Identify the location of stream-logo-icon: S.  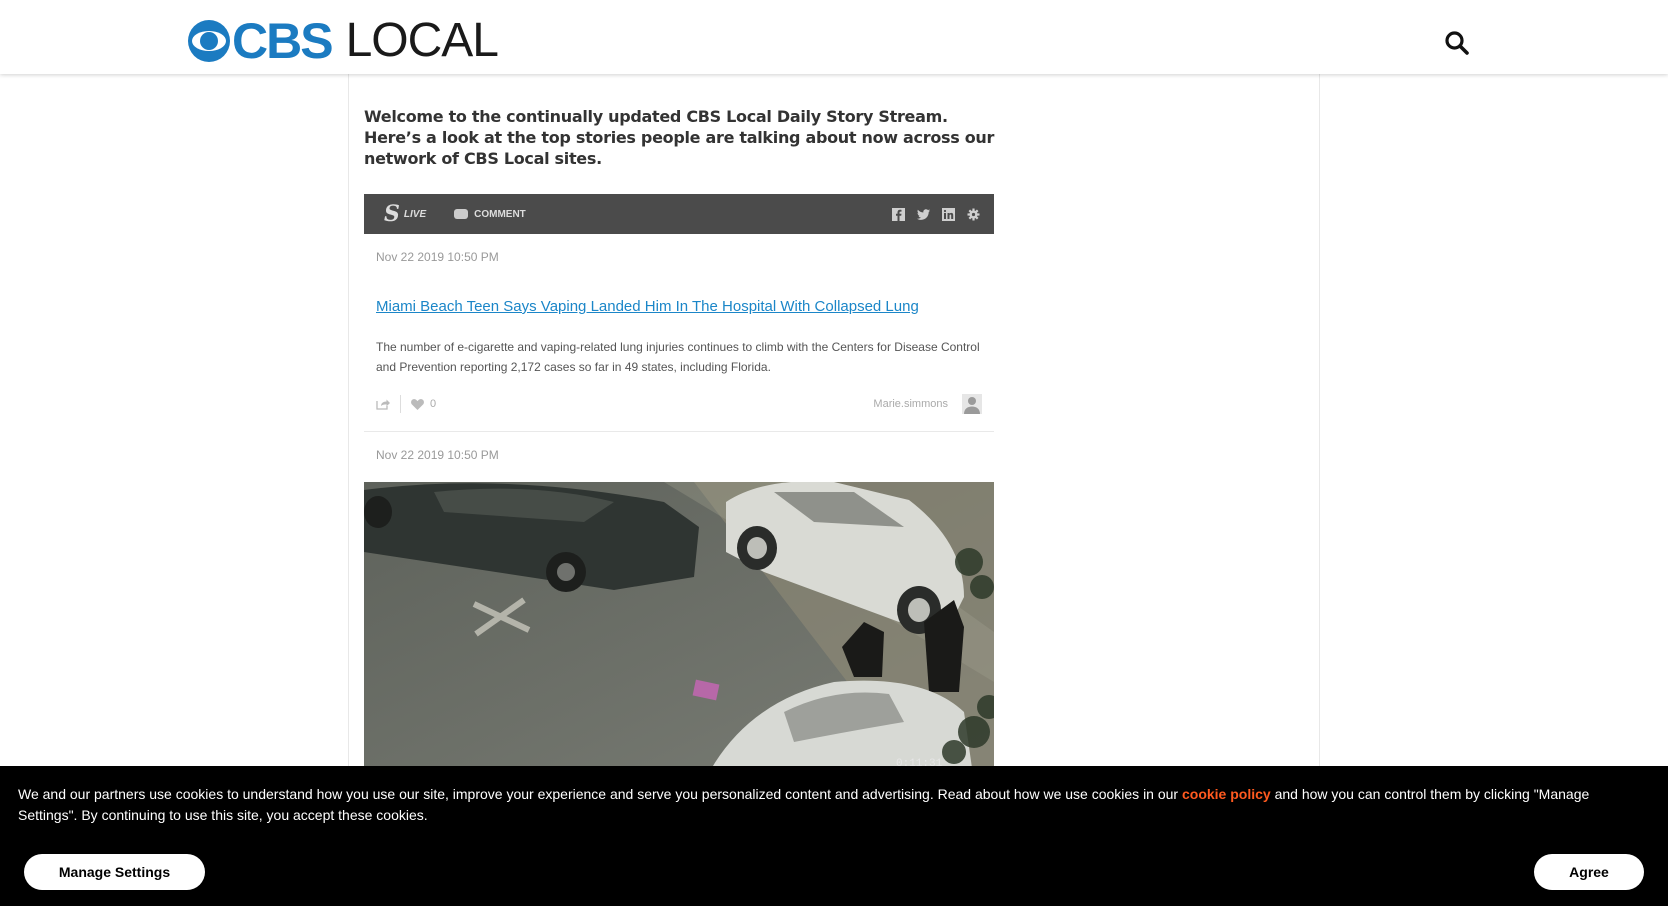
(392, 214).